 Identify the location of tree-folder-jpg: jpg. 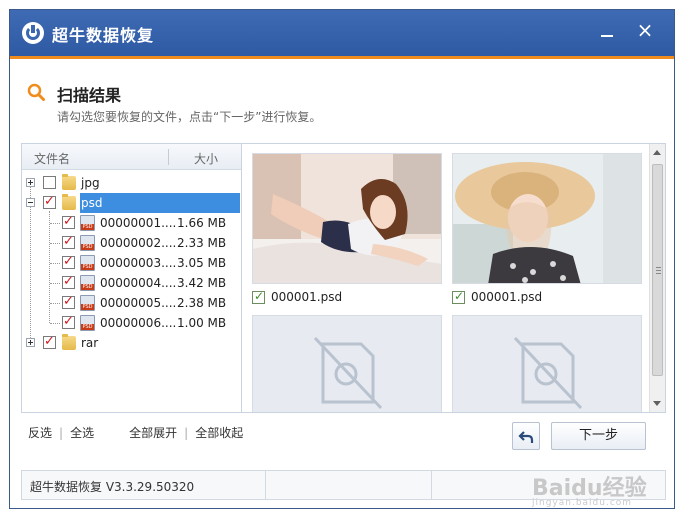
(131, 183).